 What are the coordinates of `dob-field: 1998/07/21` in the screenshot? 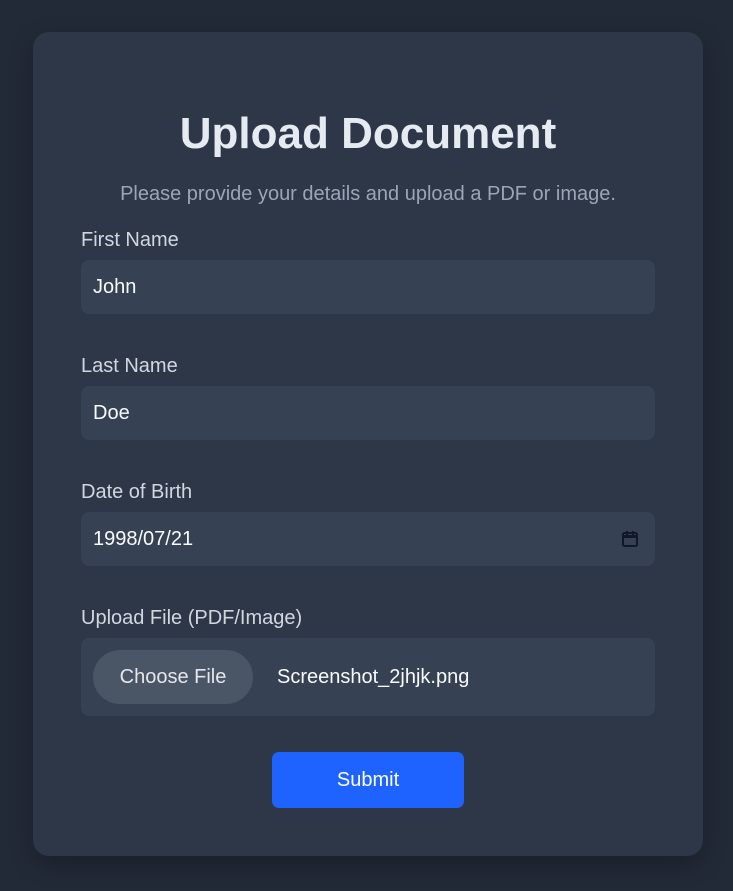 It's located at (368, 539).